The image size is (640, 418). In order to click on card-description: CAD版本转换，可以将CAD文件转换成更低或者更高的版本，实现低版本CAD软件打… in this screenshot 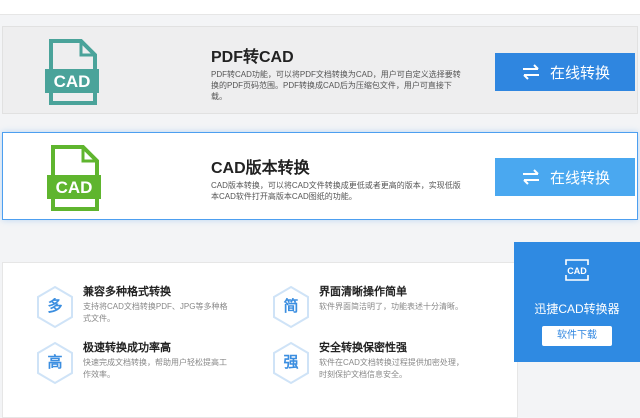, I will do `click(336, 191)`.